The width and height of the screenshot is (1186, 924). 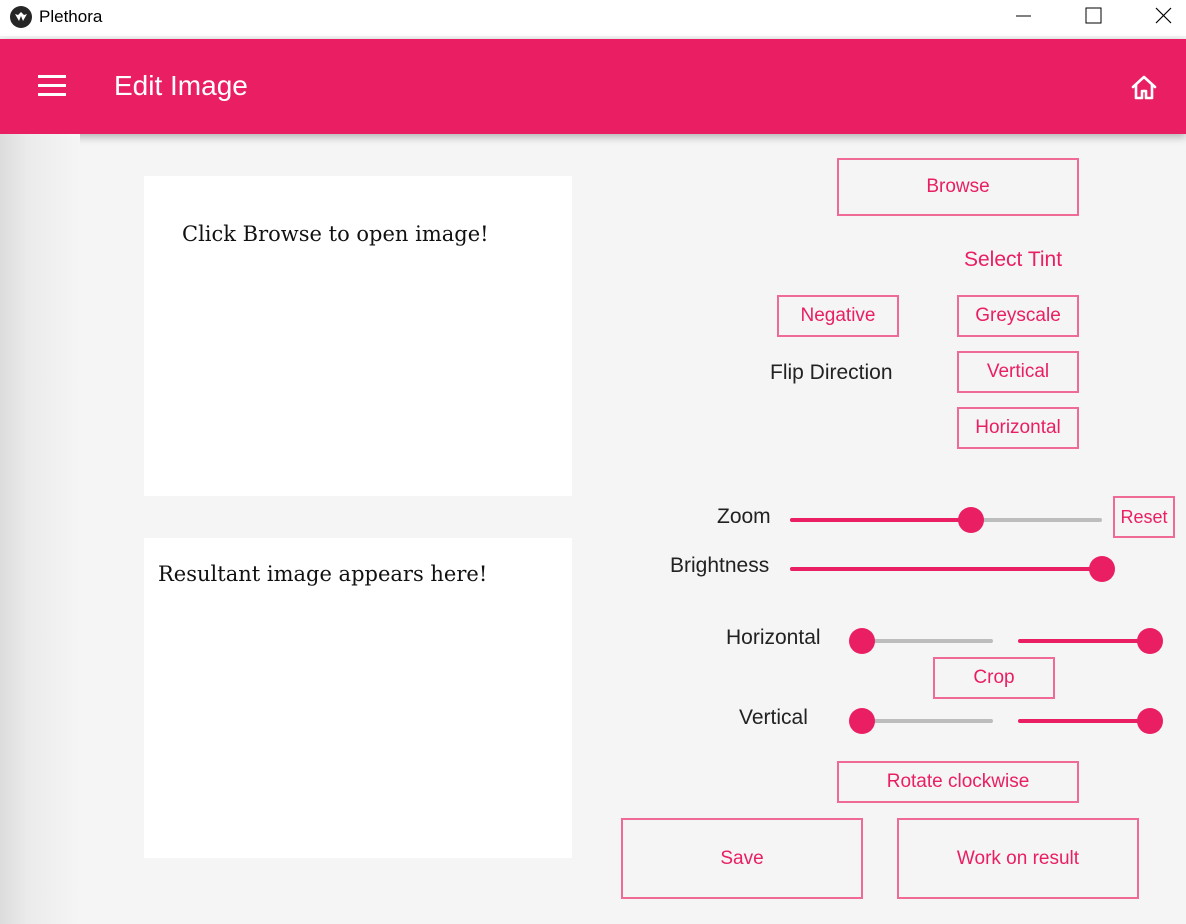 I want to click on maximize-button, so click(x=1093, y=17).